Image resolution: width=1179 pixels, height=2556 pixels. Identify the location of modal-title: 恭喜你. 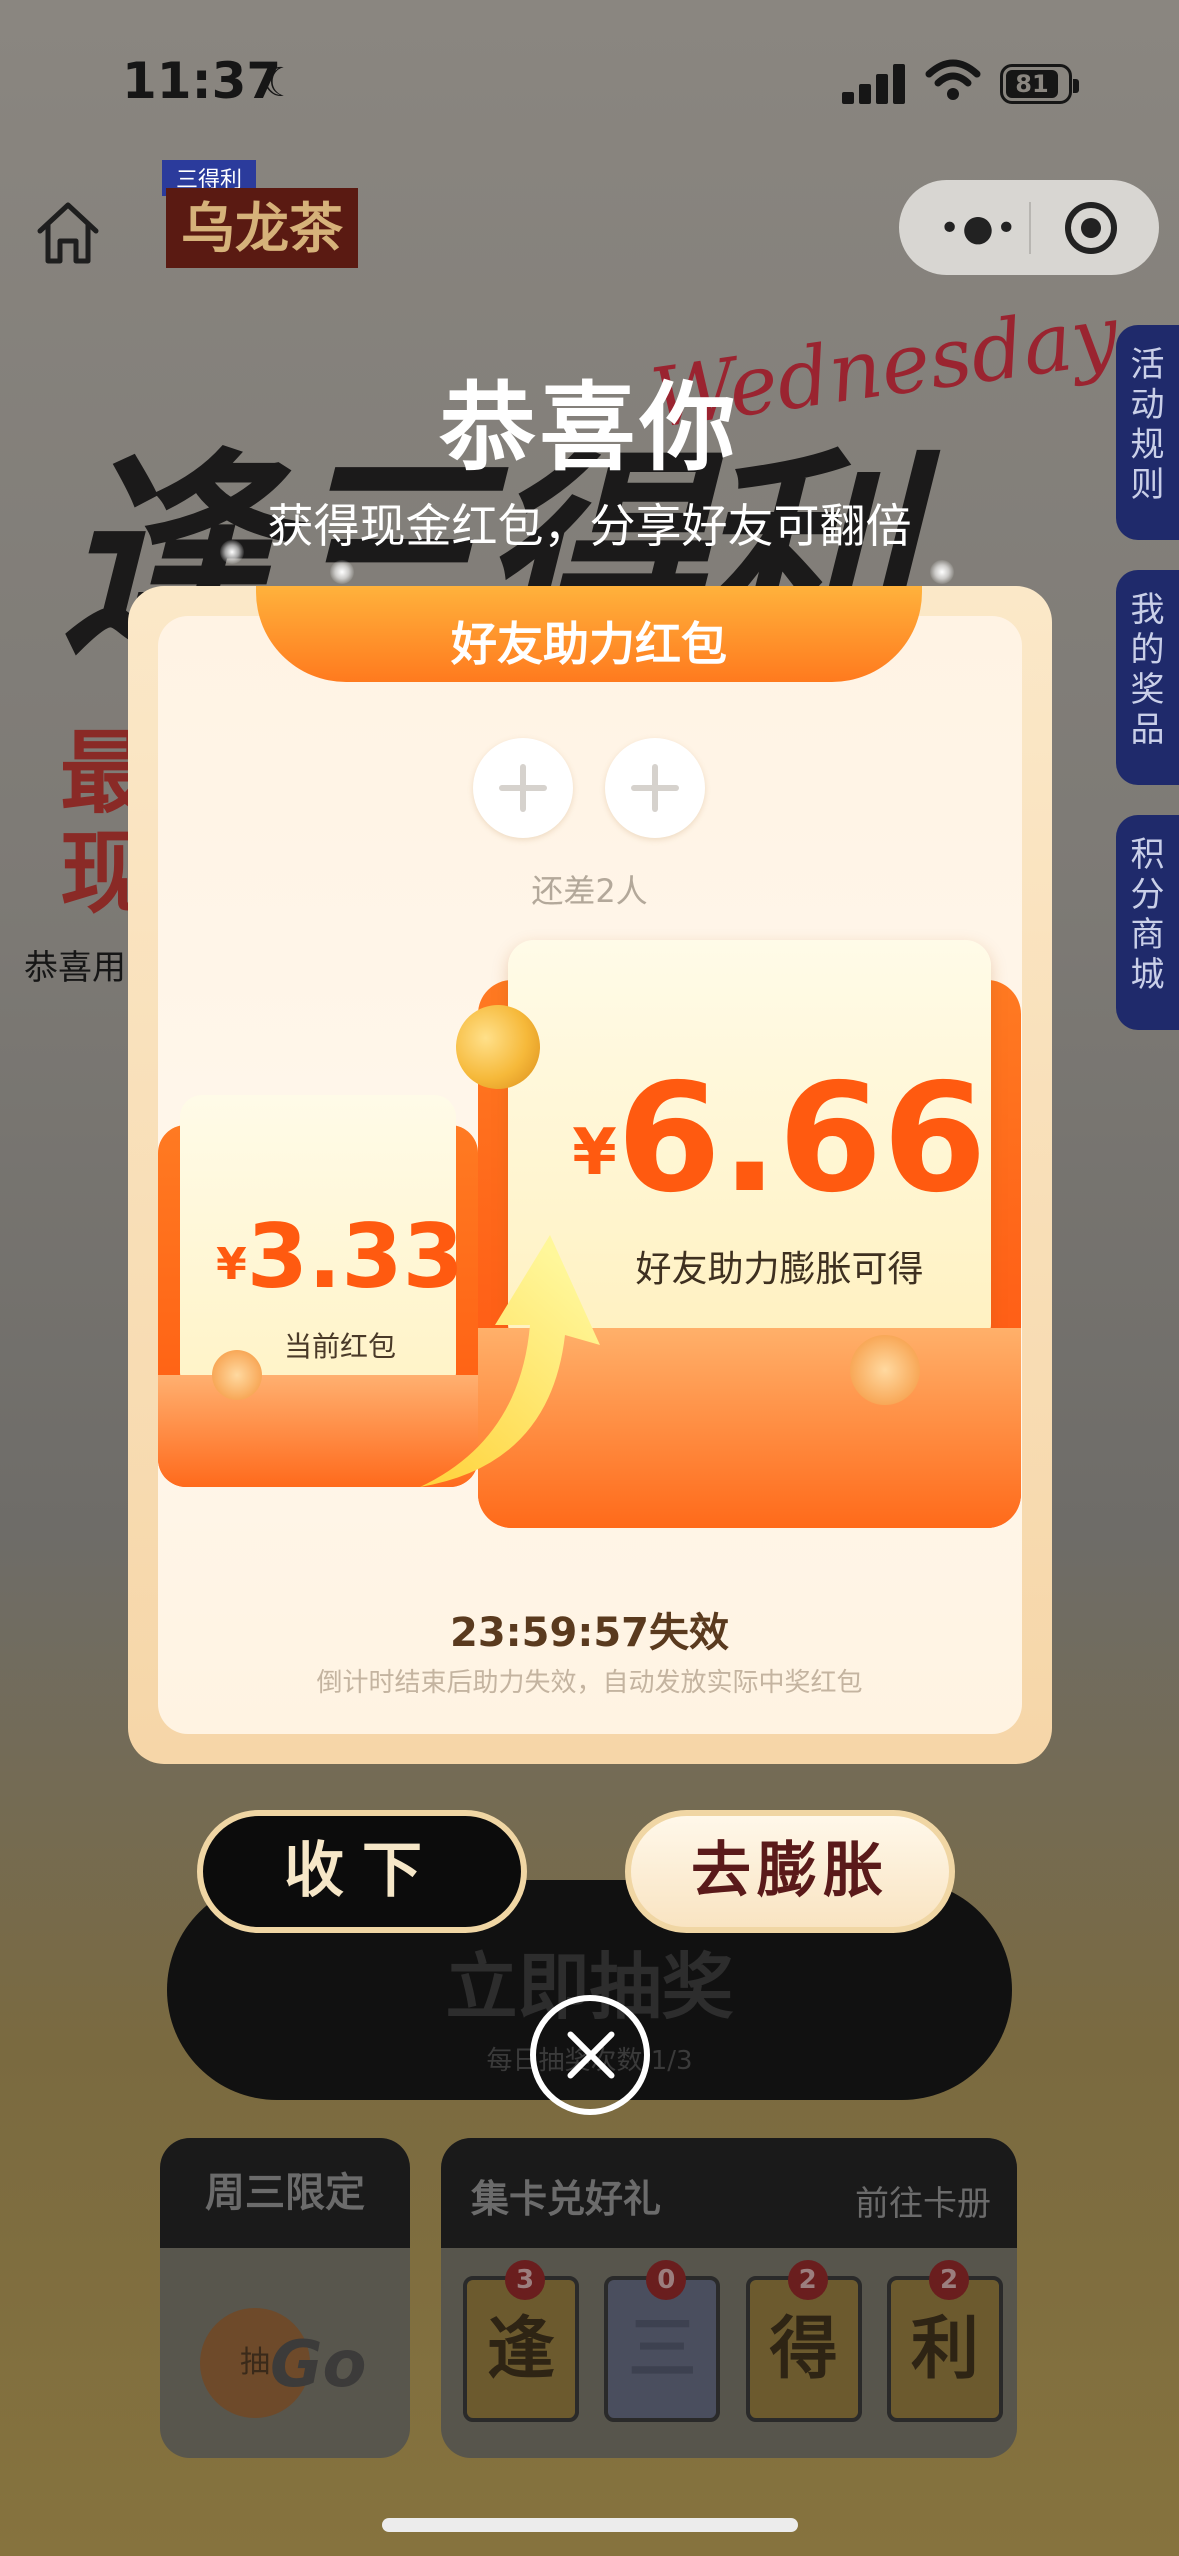
(589, 428).